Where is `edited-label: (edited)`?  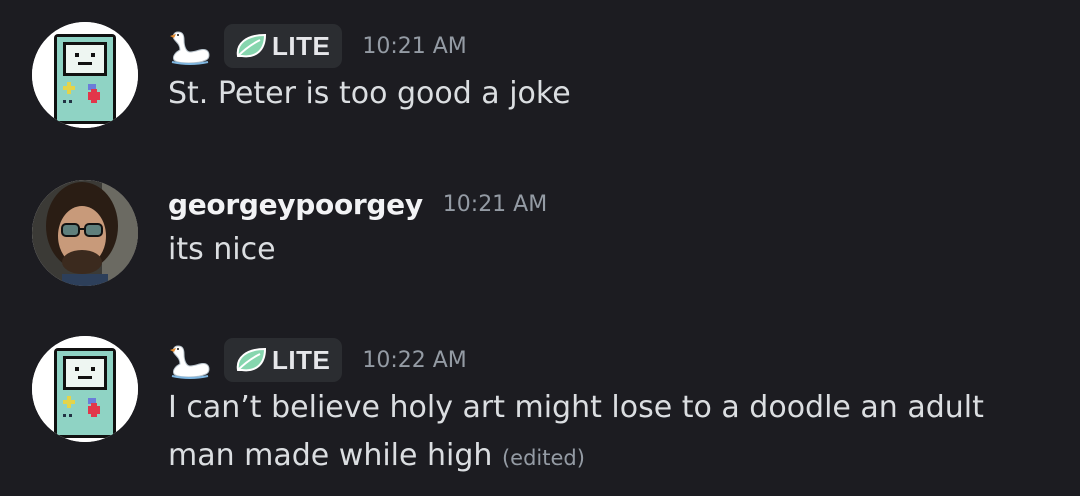 edited-label: (edited) is located at coordinates (543, 458).